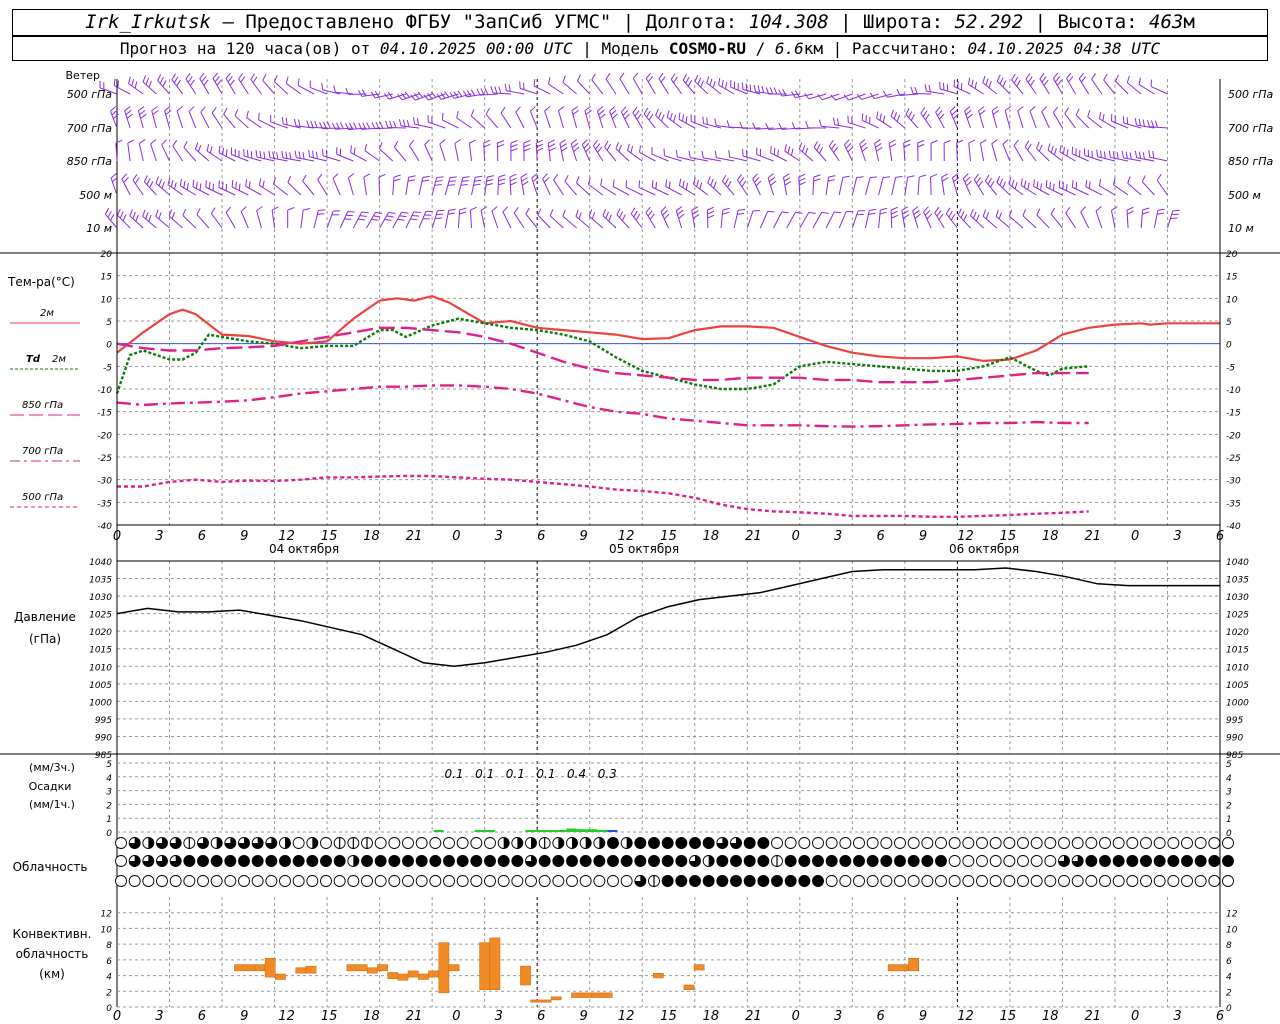 This screenshot has width=1280, height=1024. Describe the element at coordinates (1229, 993) in the screenshot. I see `conv-ytick-right: 2` at that location.